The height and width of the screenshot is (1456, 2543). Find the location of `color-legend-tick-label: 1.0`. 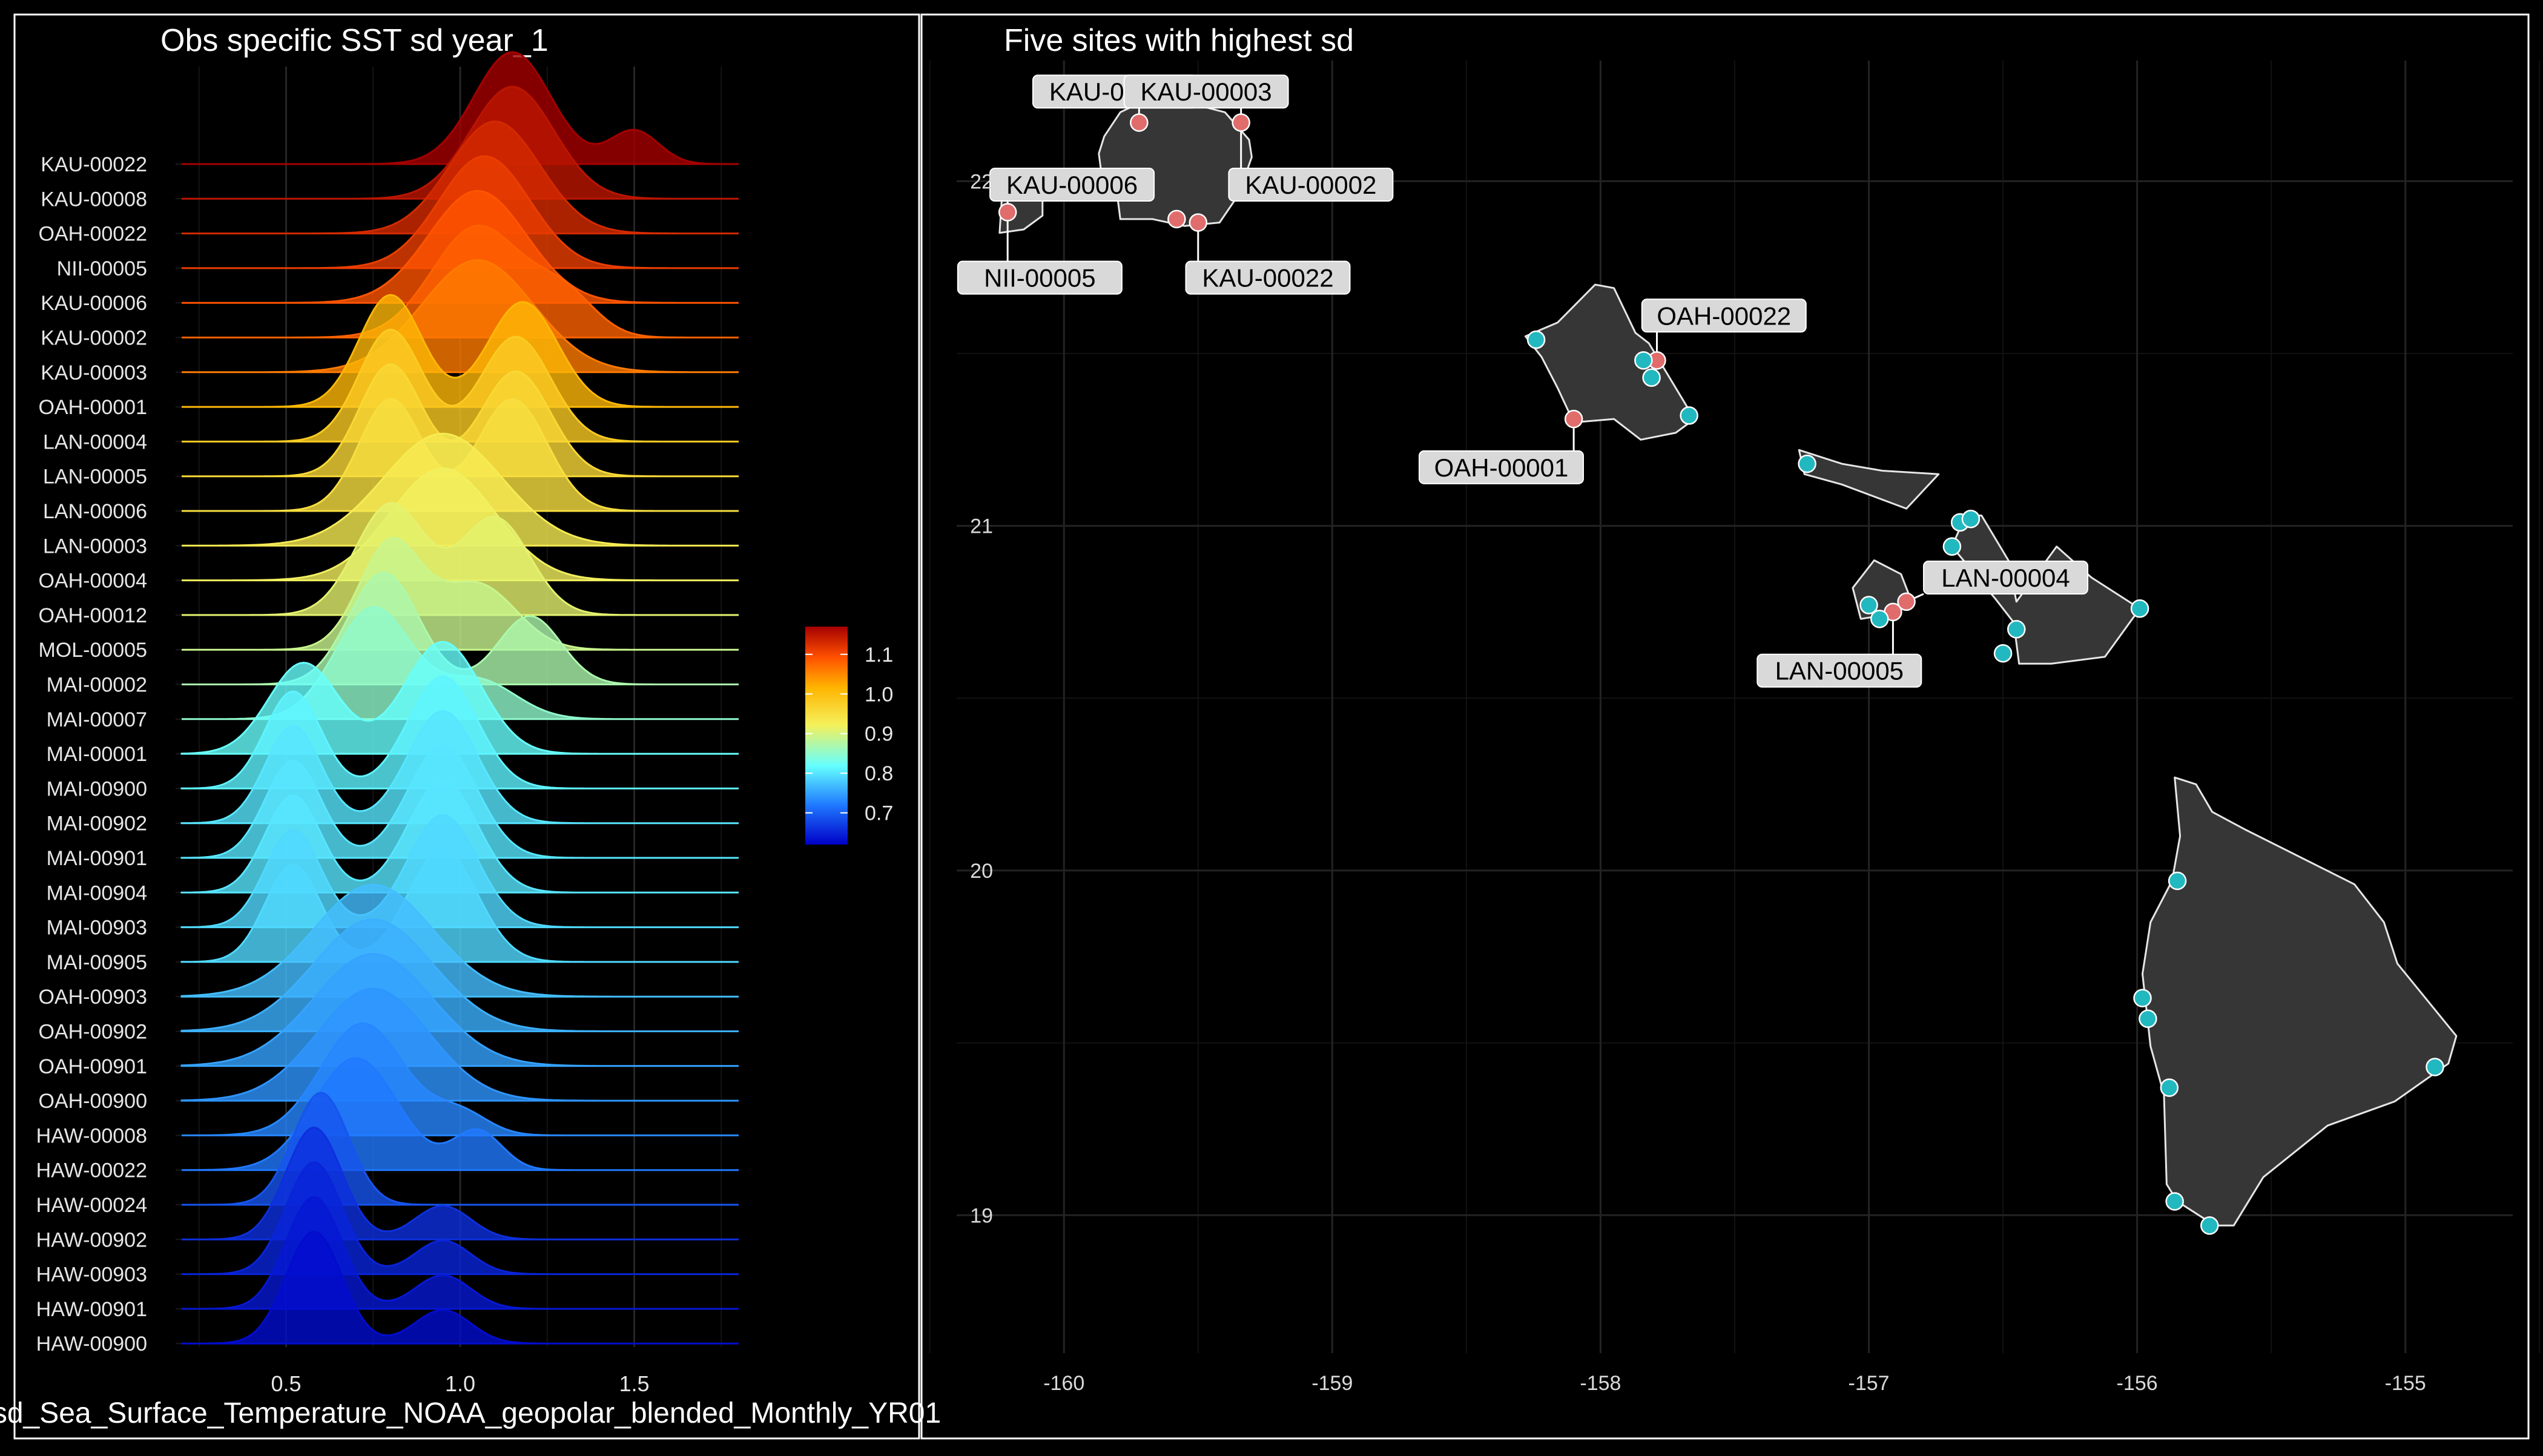

color-legend-tick-label: 1.0 is located at coordinates (879, 694).